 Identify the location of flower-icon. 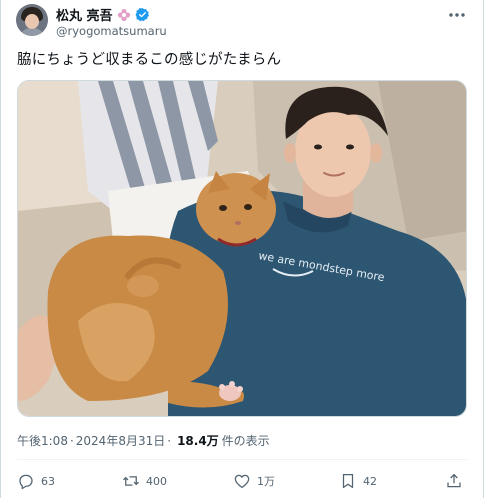
(124, 14).